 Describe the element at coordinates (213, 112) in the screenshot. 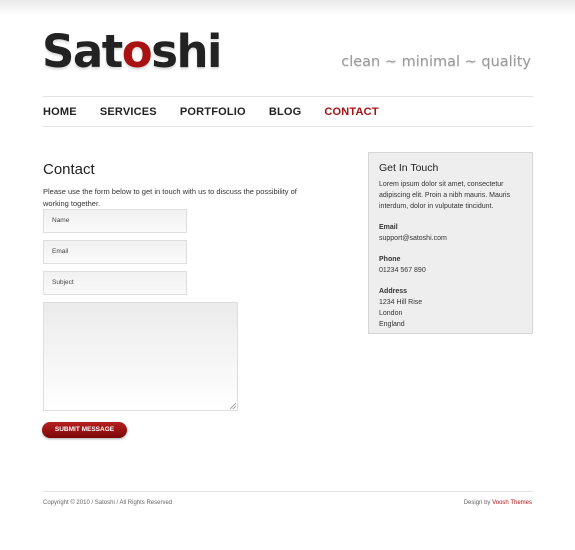

I see `nav-item-portfolio: PORTFOLIO` at that location.